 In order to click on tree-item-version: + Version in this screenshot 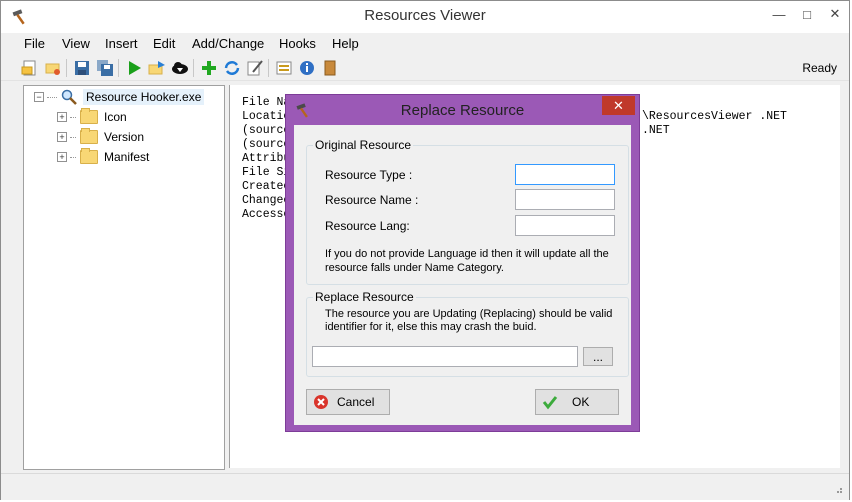, I will do `click(100, 137)`.